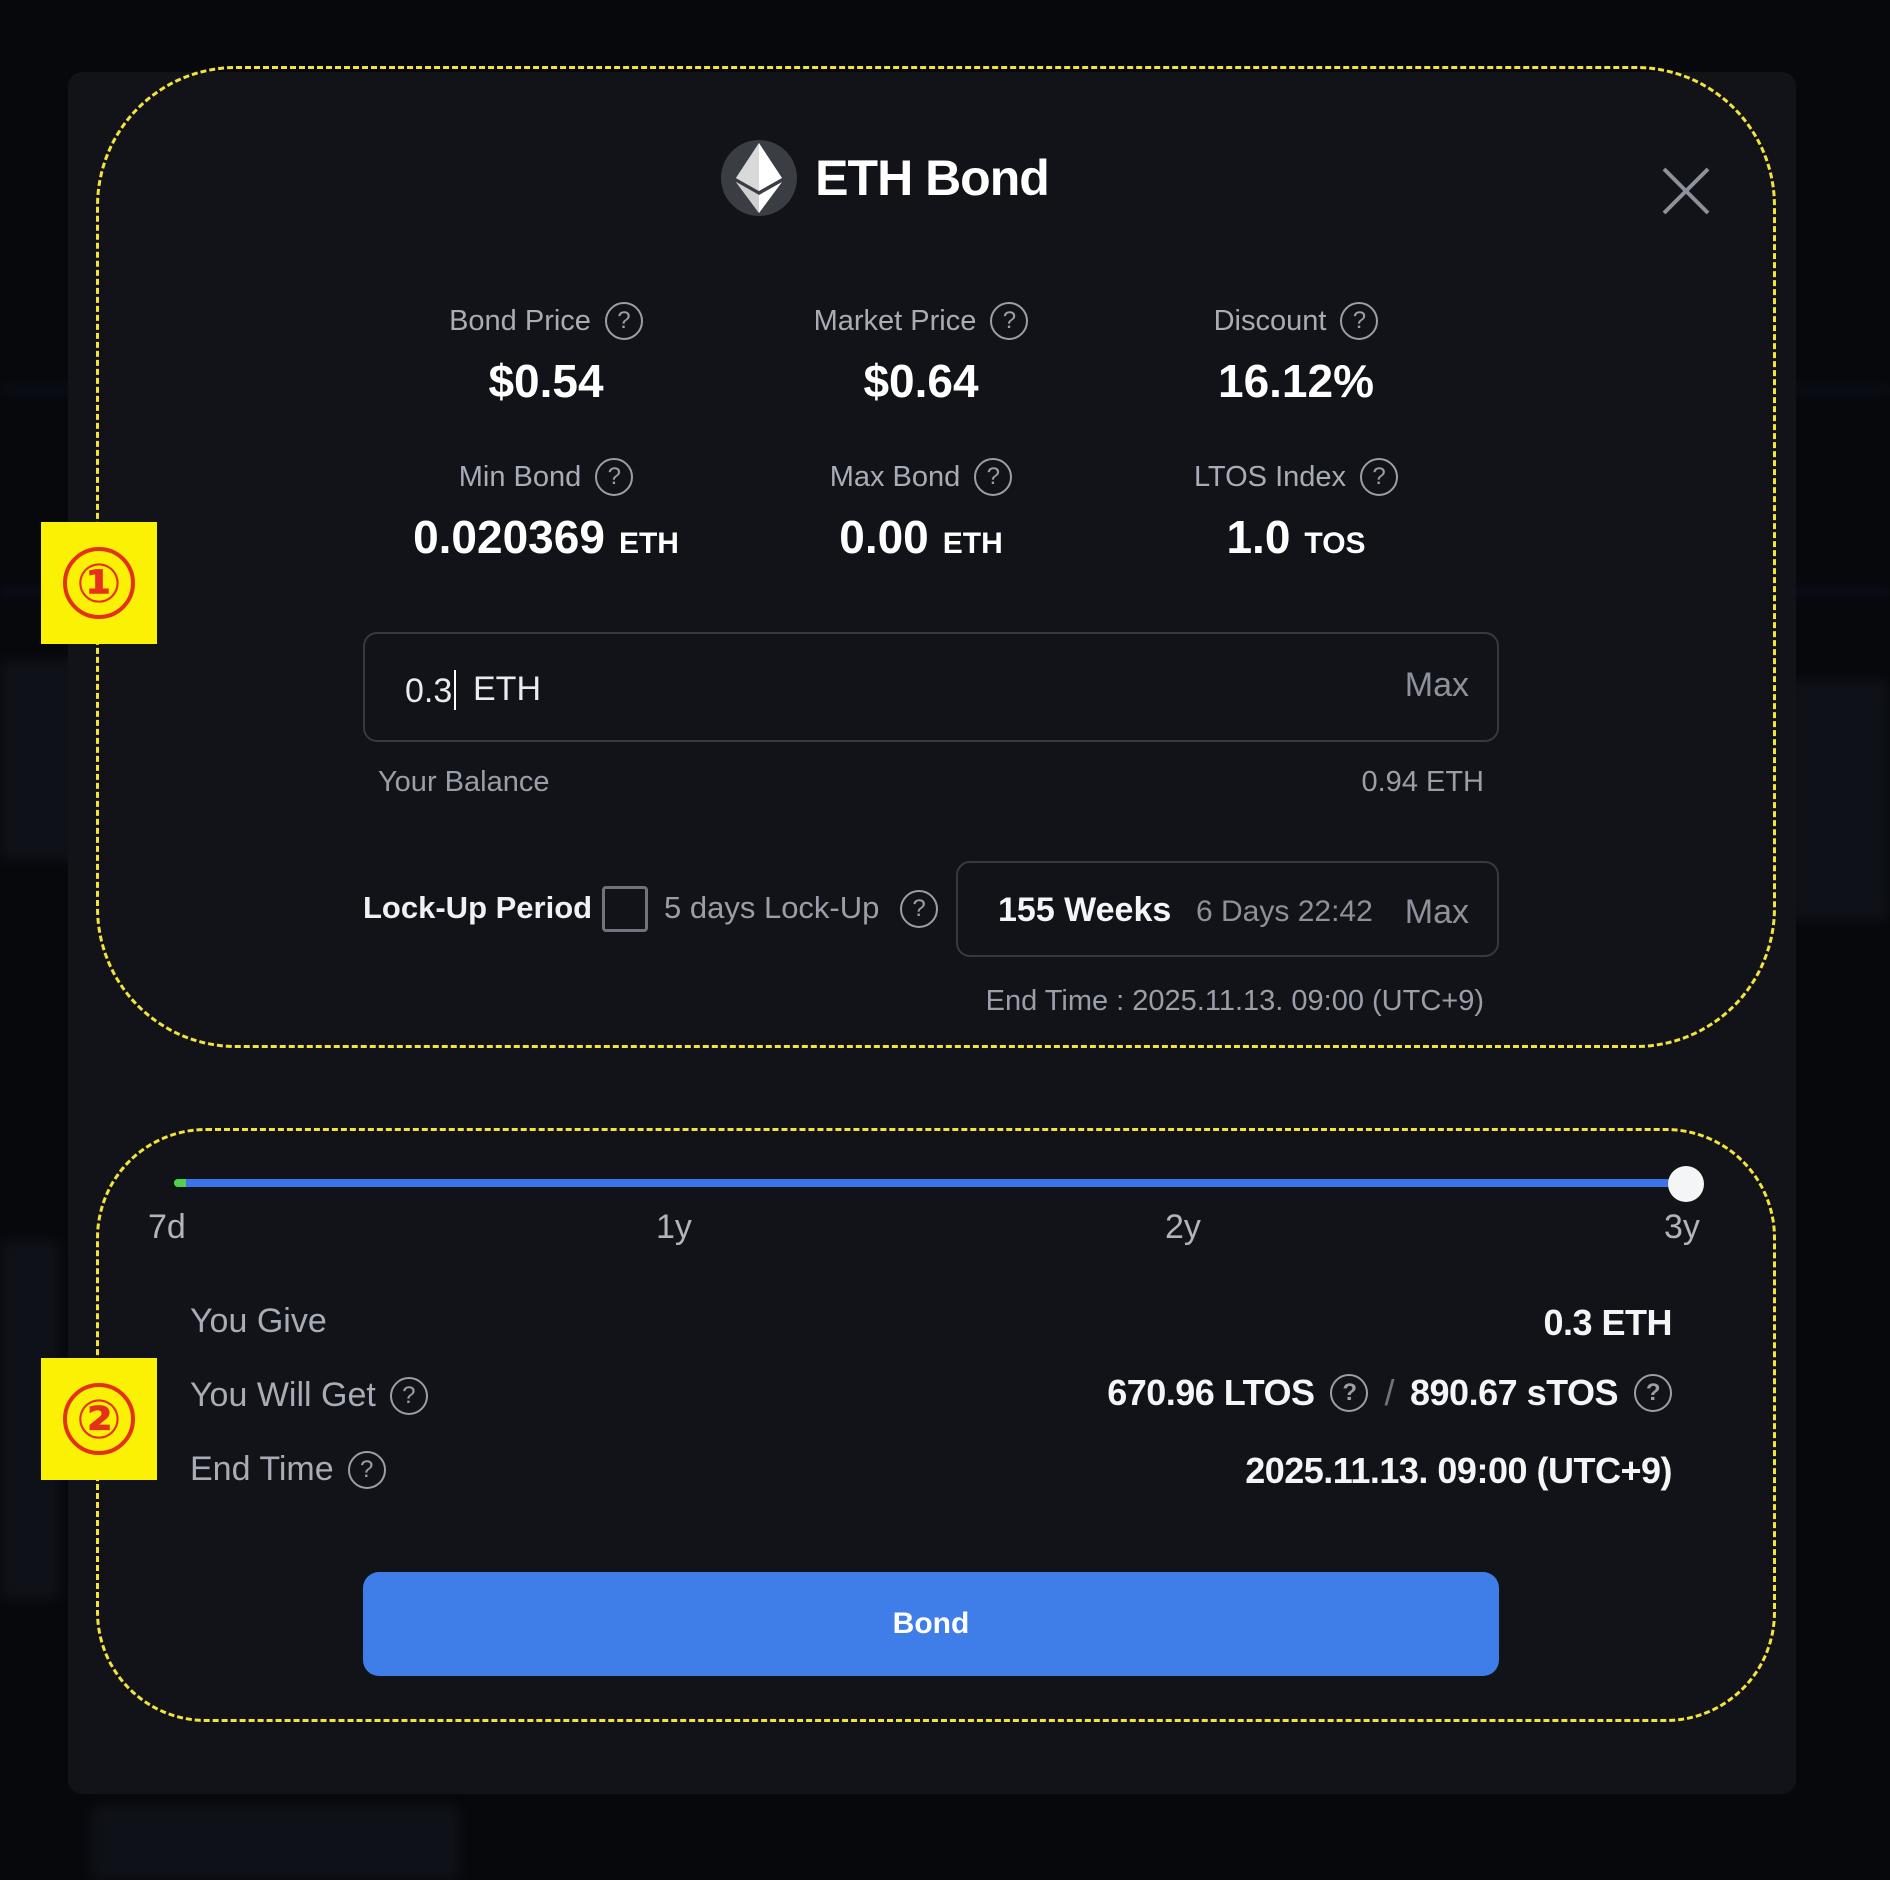 The width and height of the screenshot is (1890, 1880). I want to click on amount-unit: ETH, so click(507, 689).